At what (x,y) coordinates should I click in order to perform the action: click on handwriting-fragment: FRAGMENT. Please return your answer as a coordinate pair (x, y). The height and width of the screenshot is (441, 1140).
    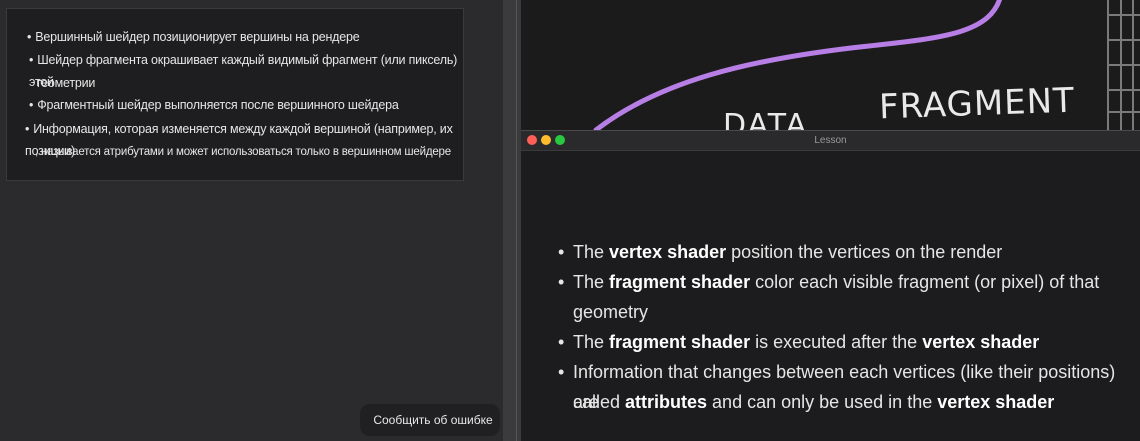
    Looking at the image, I should click on (977, 104).